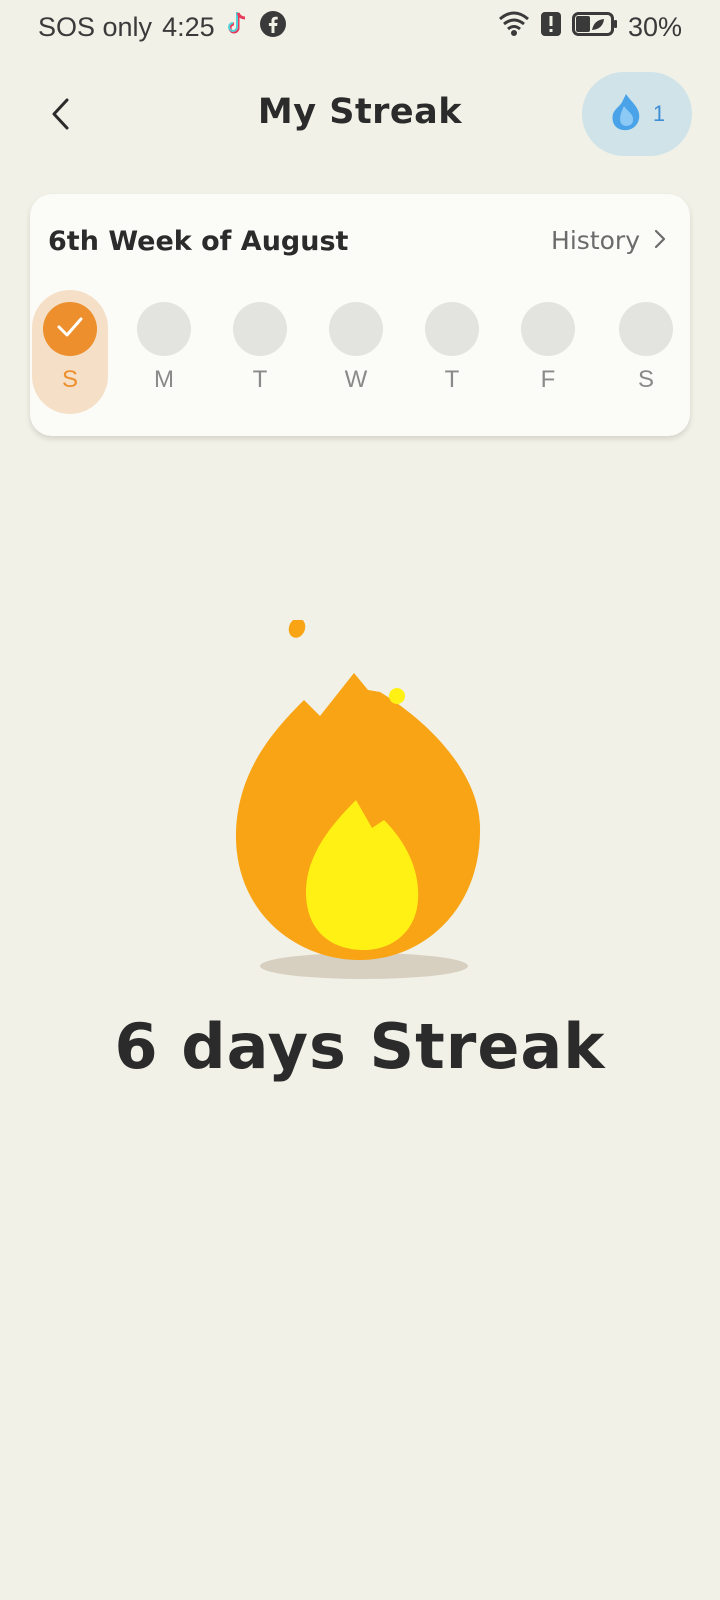  I want to click on week-title: 6th Week of August, so click(198, 241).